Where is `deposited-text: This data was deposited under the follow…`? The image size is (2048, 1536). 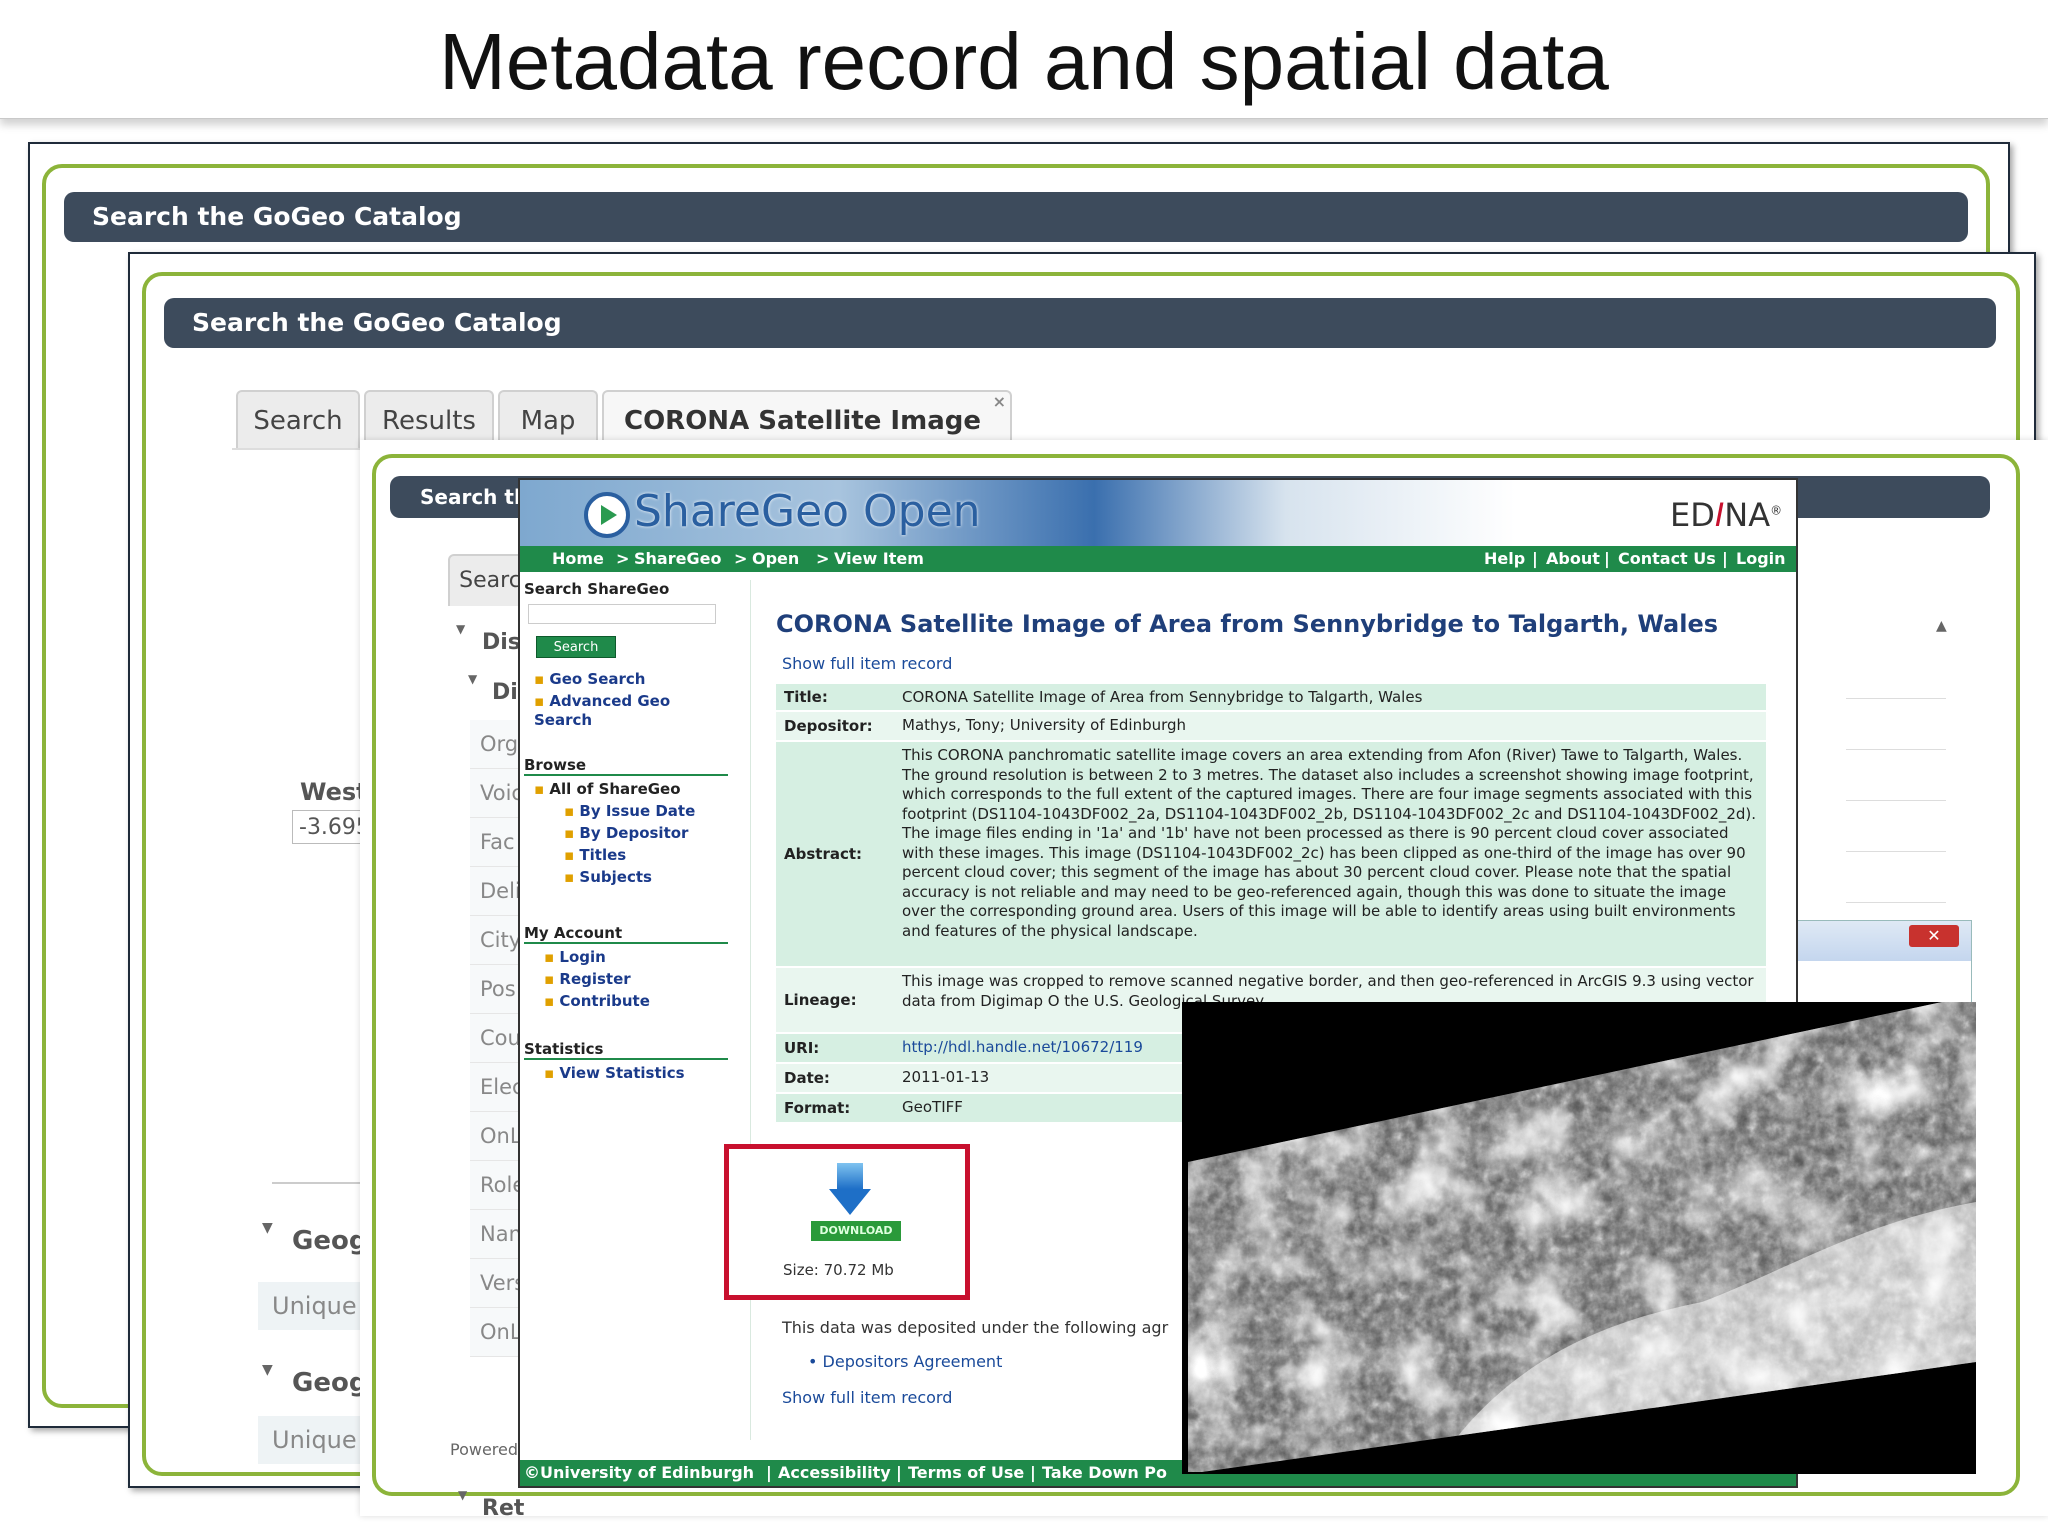
deposited-text: This data was deposited under the follow… is located at coordinates (975, 1327).